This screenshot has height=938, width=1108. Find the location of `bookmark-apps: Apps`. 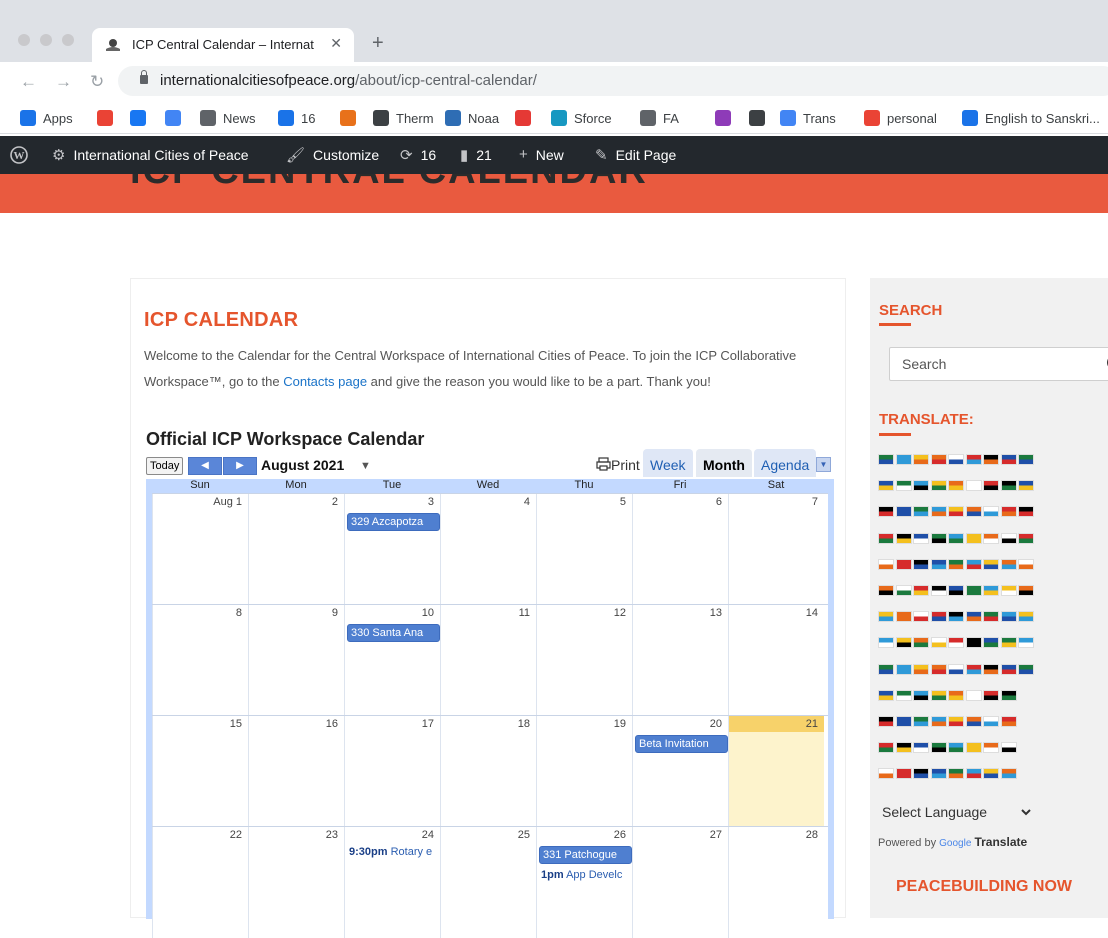

bookmark-apps: Apps is located at coordinates (46, 118).